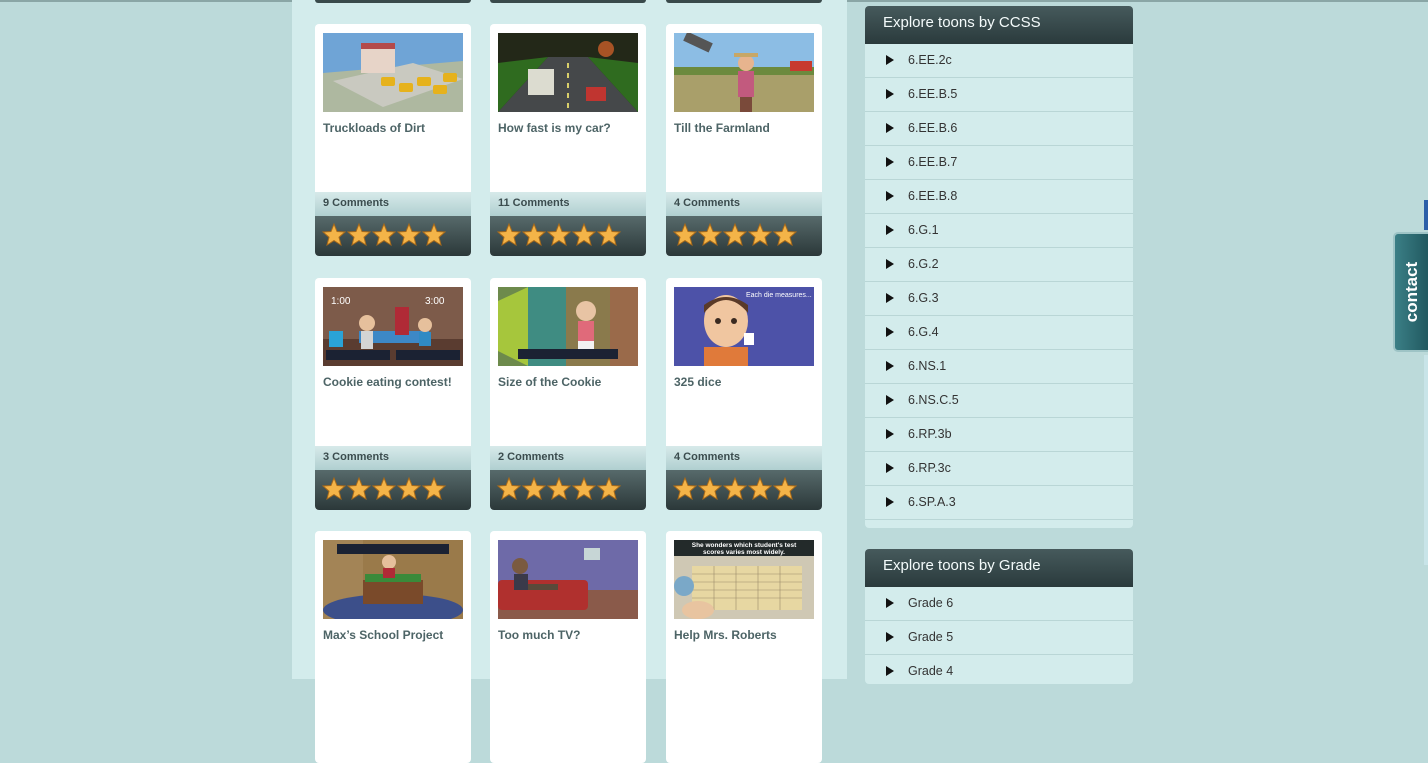 This screenshot has width=1428, height=763. I want to click on ccss-item: 6.SP.A.3, so click(999, 503).